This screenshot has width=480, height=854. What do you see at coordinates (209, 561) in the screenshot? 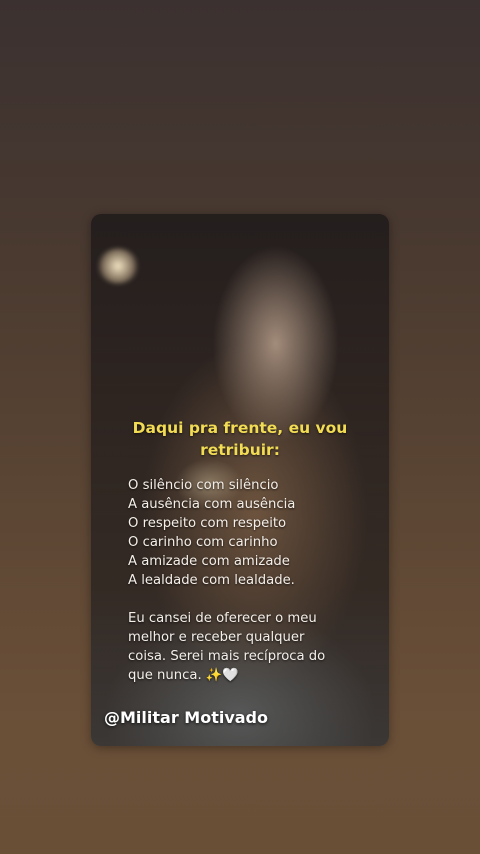
I see `list-item: A amizade com amizade` at bounding box center [209, 561].